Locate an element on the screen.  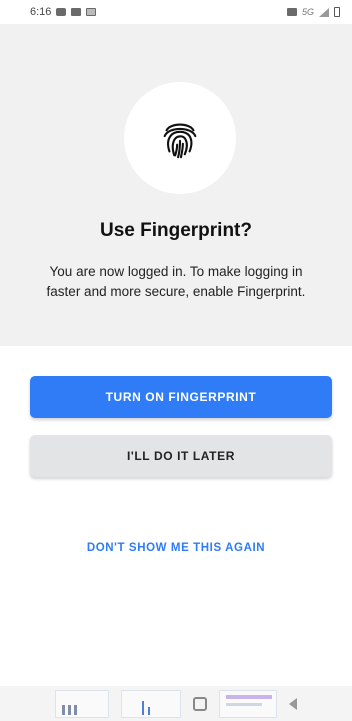
navigation-bar is located at coordinates (176, 703).